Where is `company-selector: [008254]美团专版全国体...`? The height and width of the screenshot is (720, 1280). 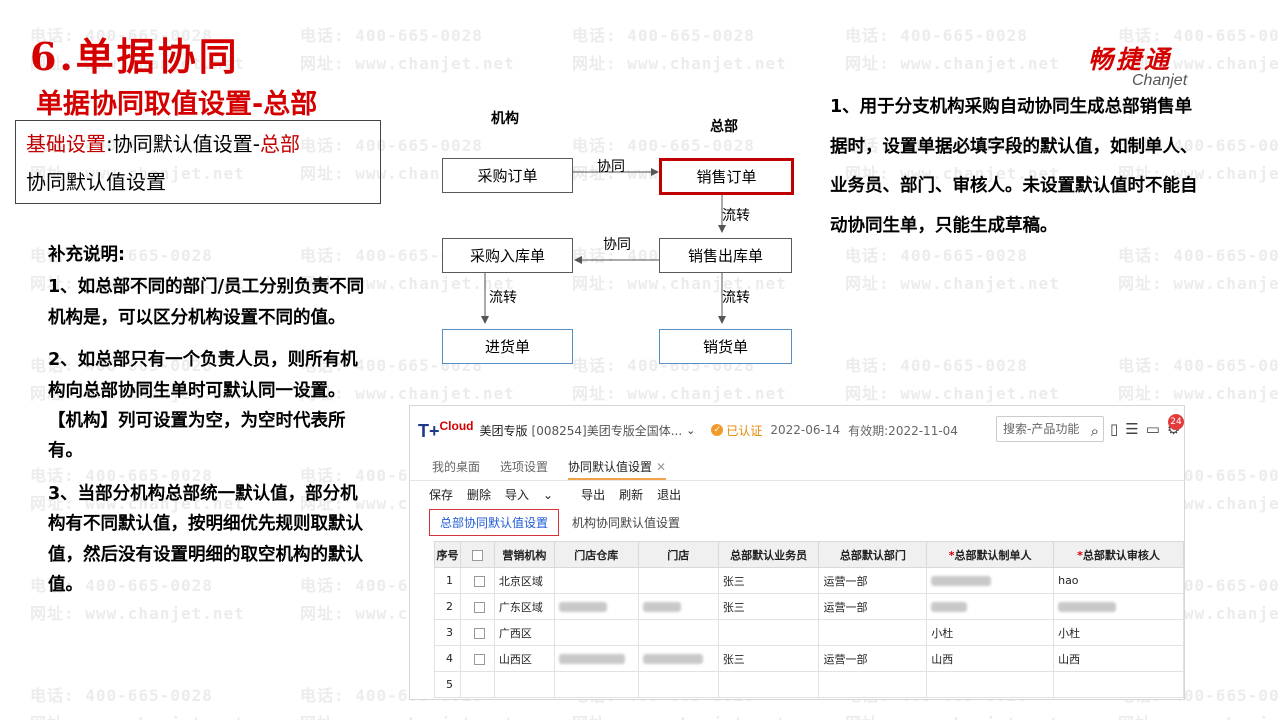
company-selector: [008254]美团专版全国体... is located at coordinates (607, 430).